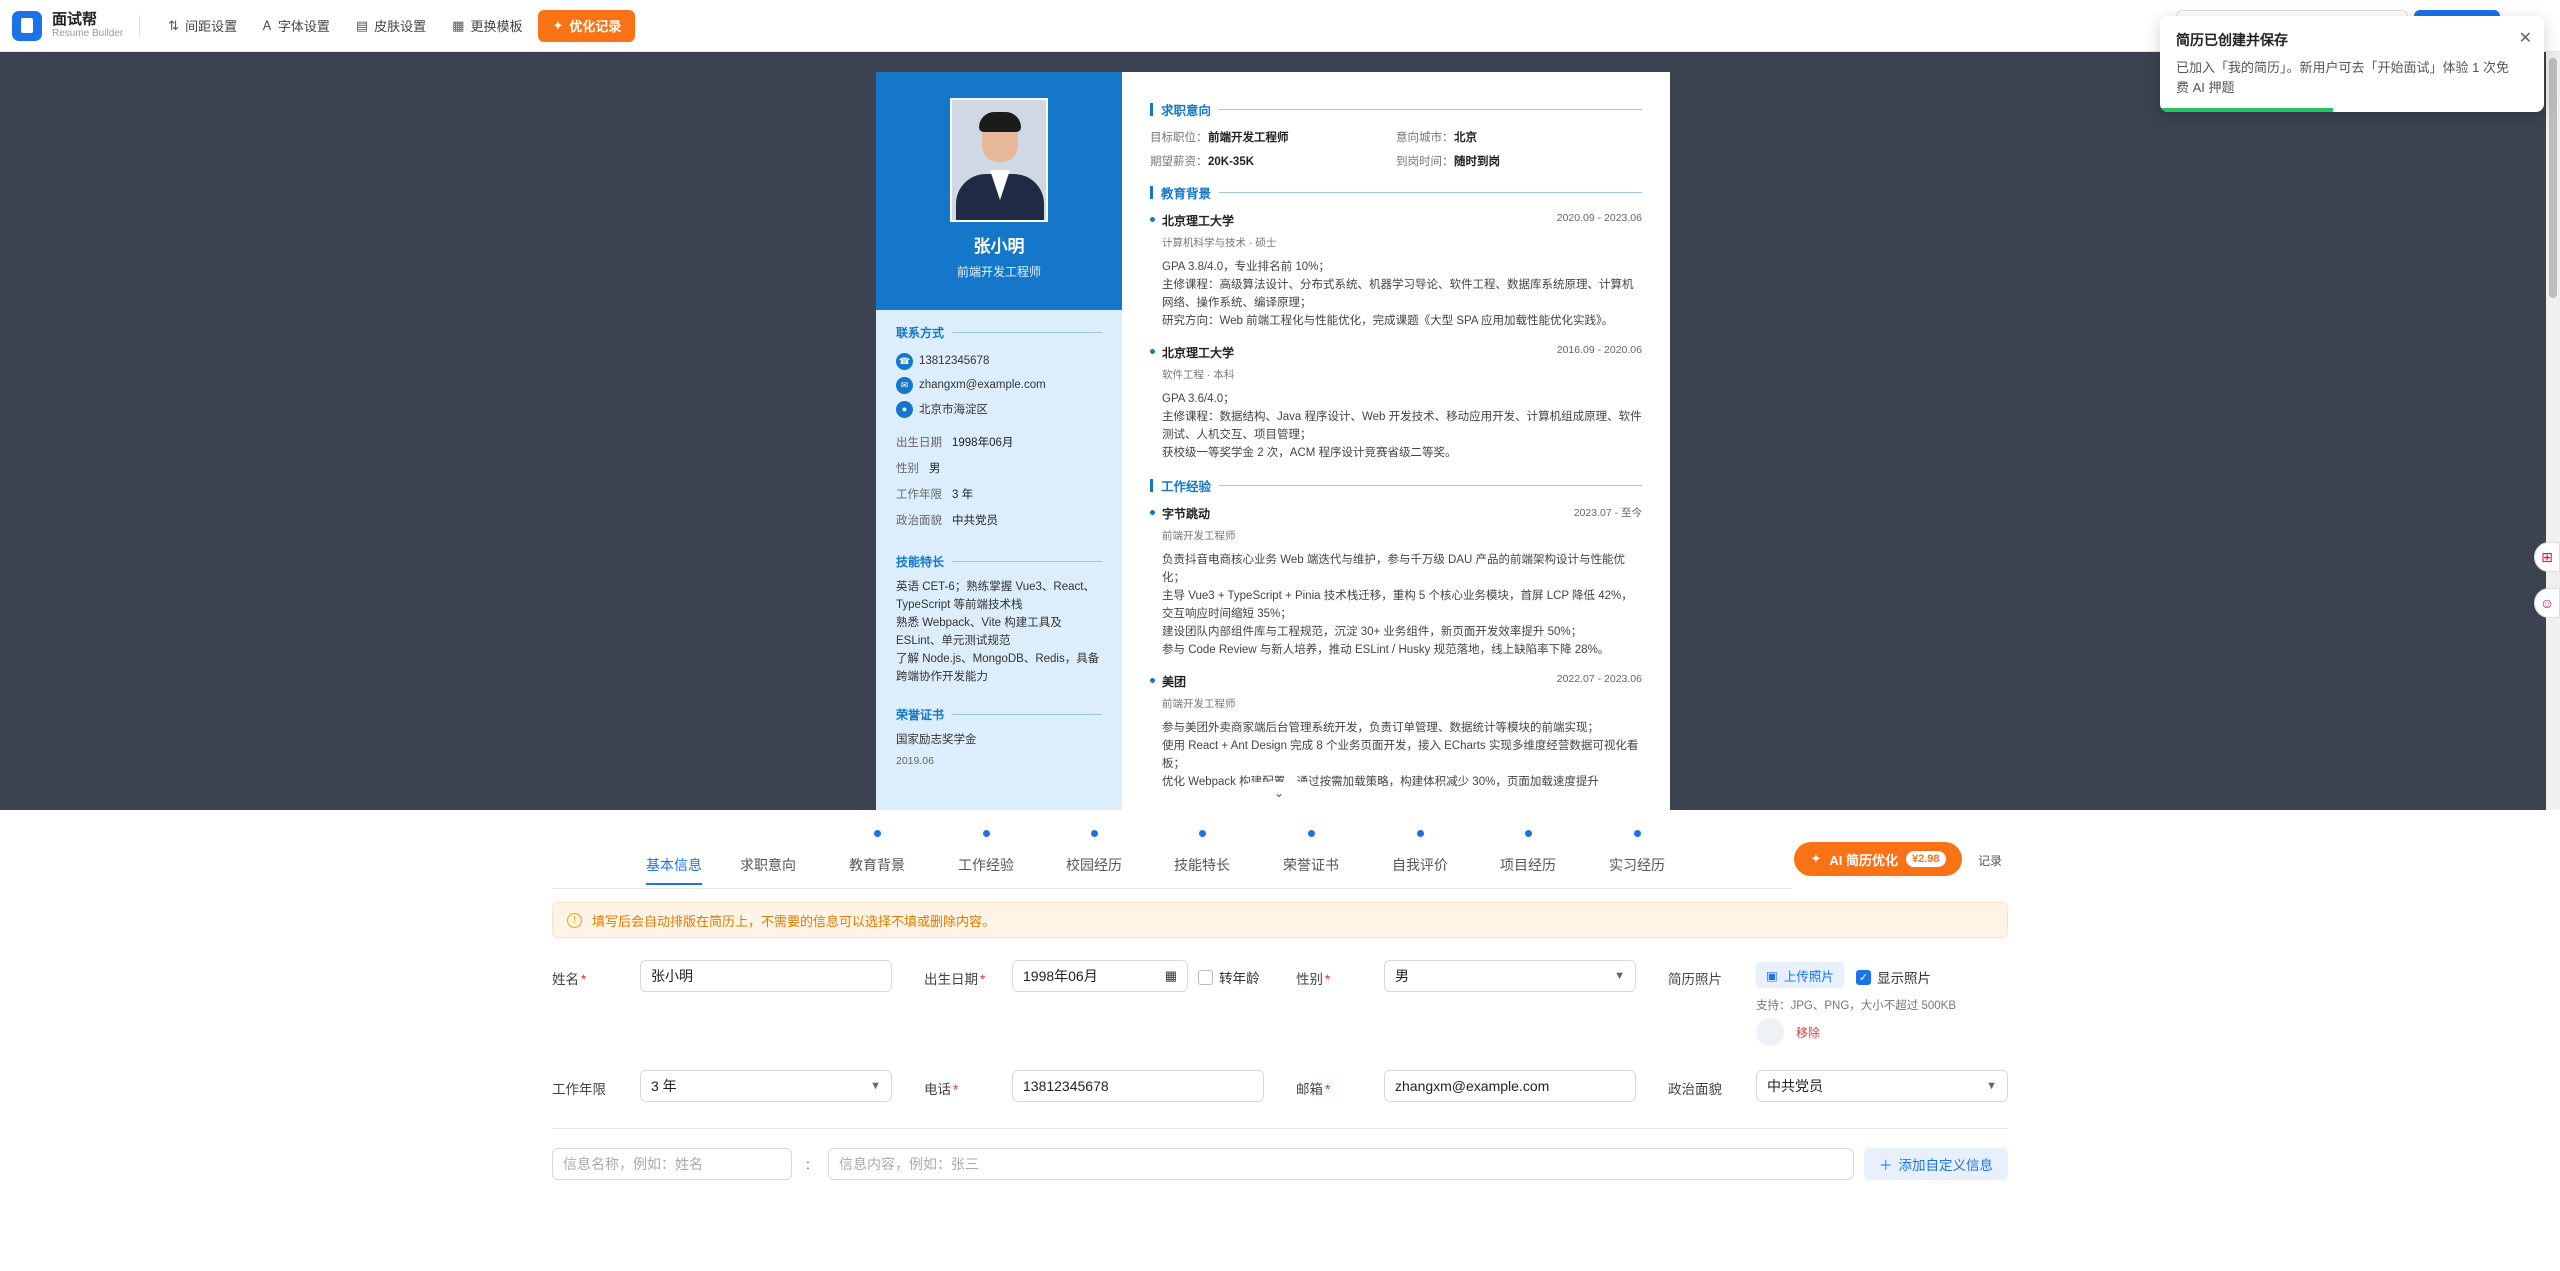 Image resolution: width=2560 pixels, height=1271 pixels. I want to click on work-date: 2022.07 - 2023.06, so click(1599, 679).